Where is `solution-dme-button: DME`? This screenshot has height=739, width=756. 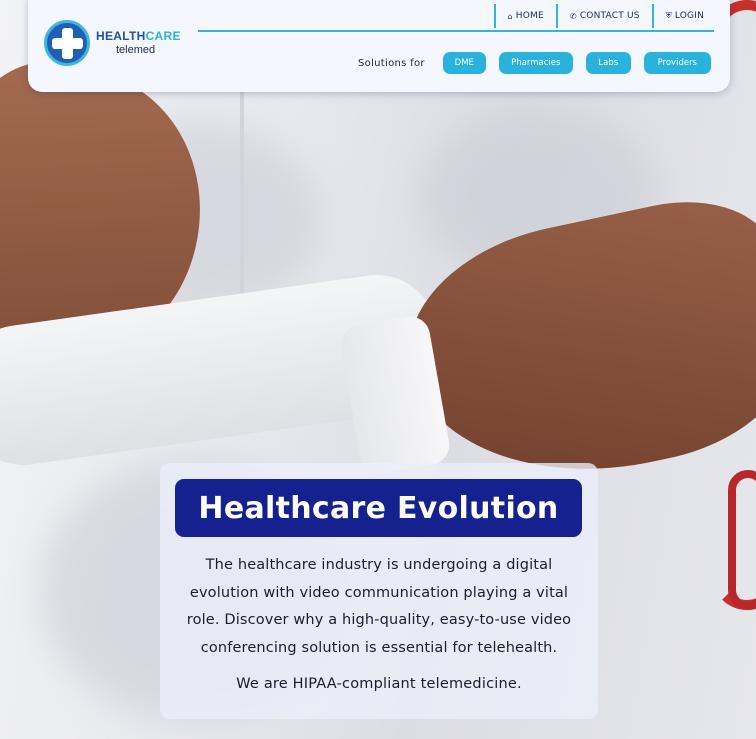
solution-dme-button: DME is located at coordinates (464, 63).